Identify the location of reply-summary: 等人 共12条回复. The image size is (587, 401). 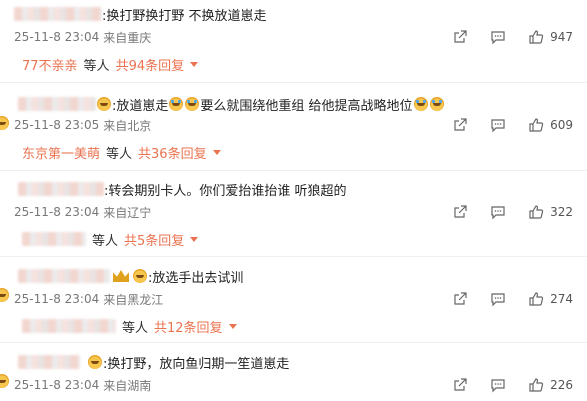
(129, 326).